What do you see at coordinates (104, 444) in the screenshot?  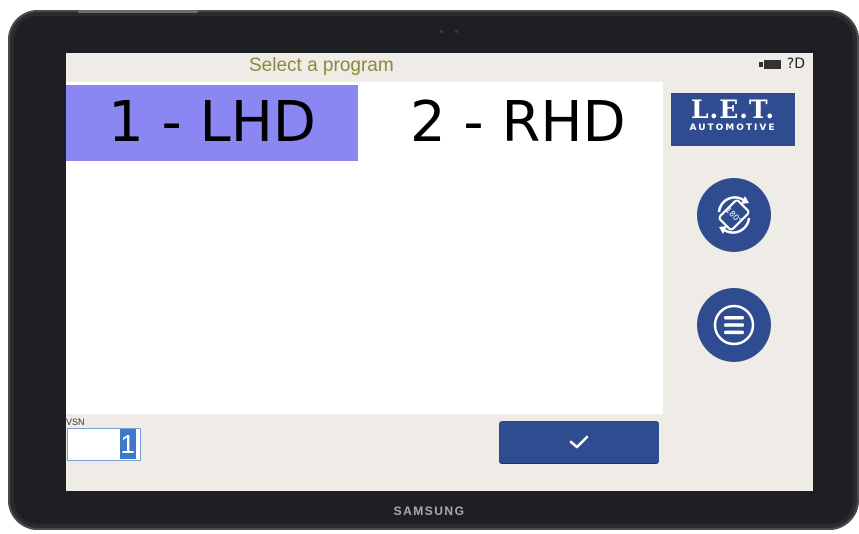 I see `vsn-input: 1` at bounding box center [104, 444].